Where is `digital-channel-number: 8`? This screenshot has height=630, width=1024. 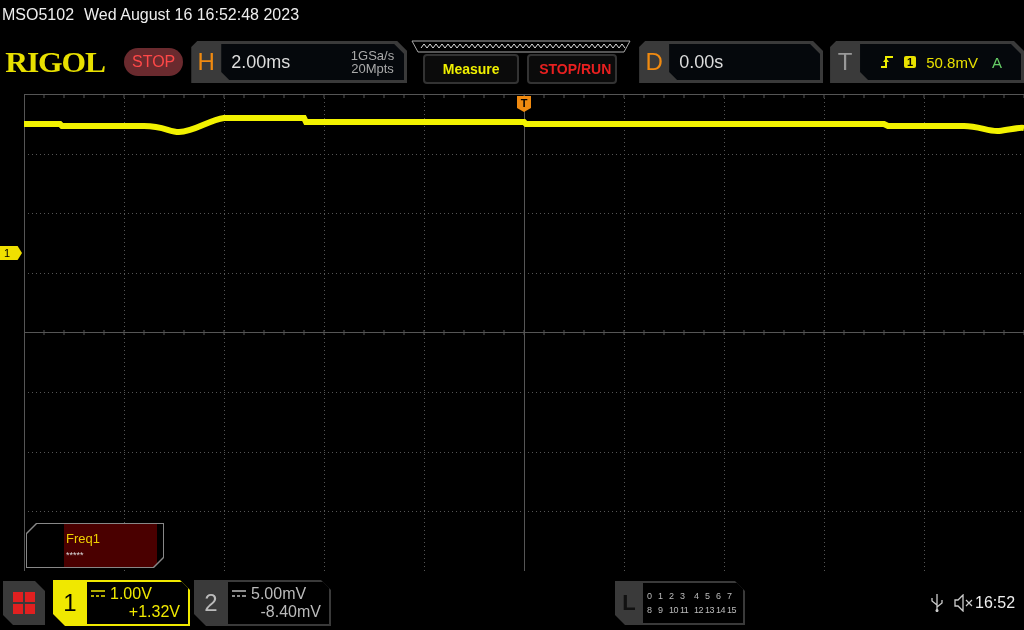
digital-channel-number: 8 is located at coordinates (650, 610).